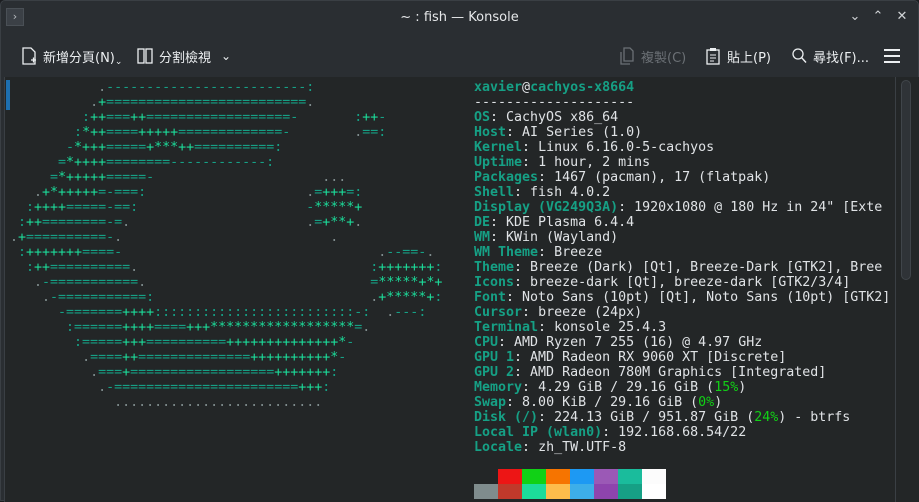  I want to click on info-row: WM: KWin (Wayland), so click(546, 237).